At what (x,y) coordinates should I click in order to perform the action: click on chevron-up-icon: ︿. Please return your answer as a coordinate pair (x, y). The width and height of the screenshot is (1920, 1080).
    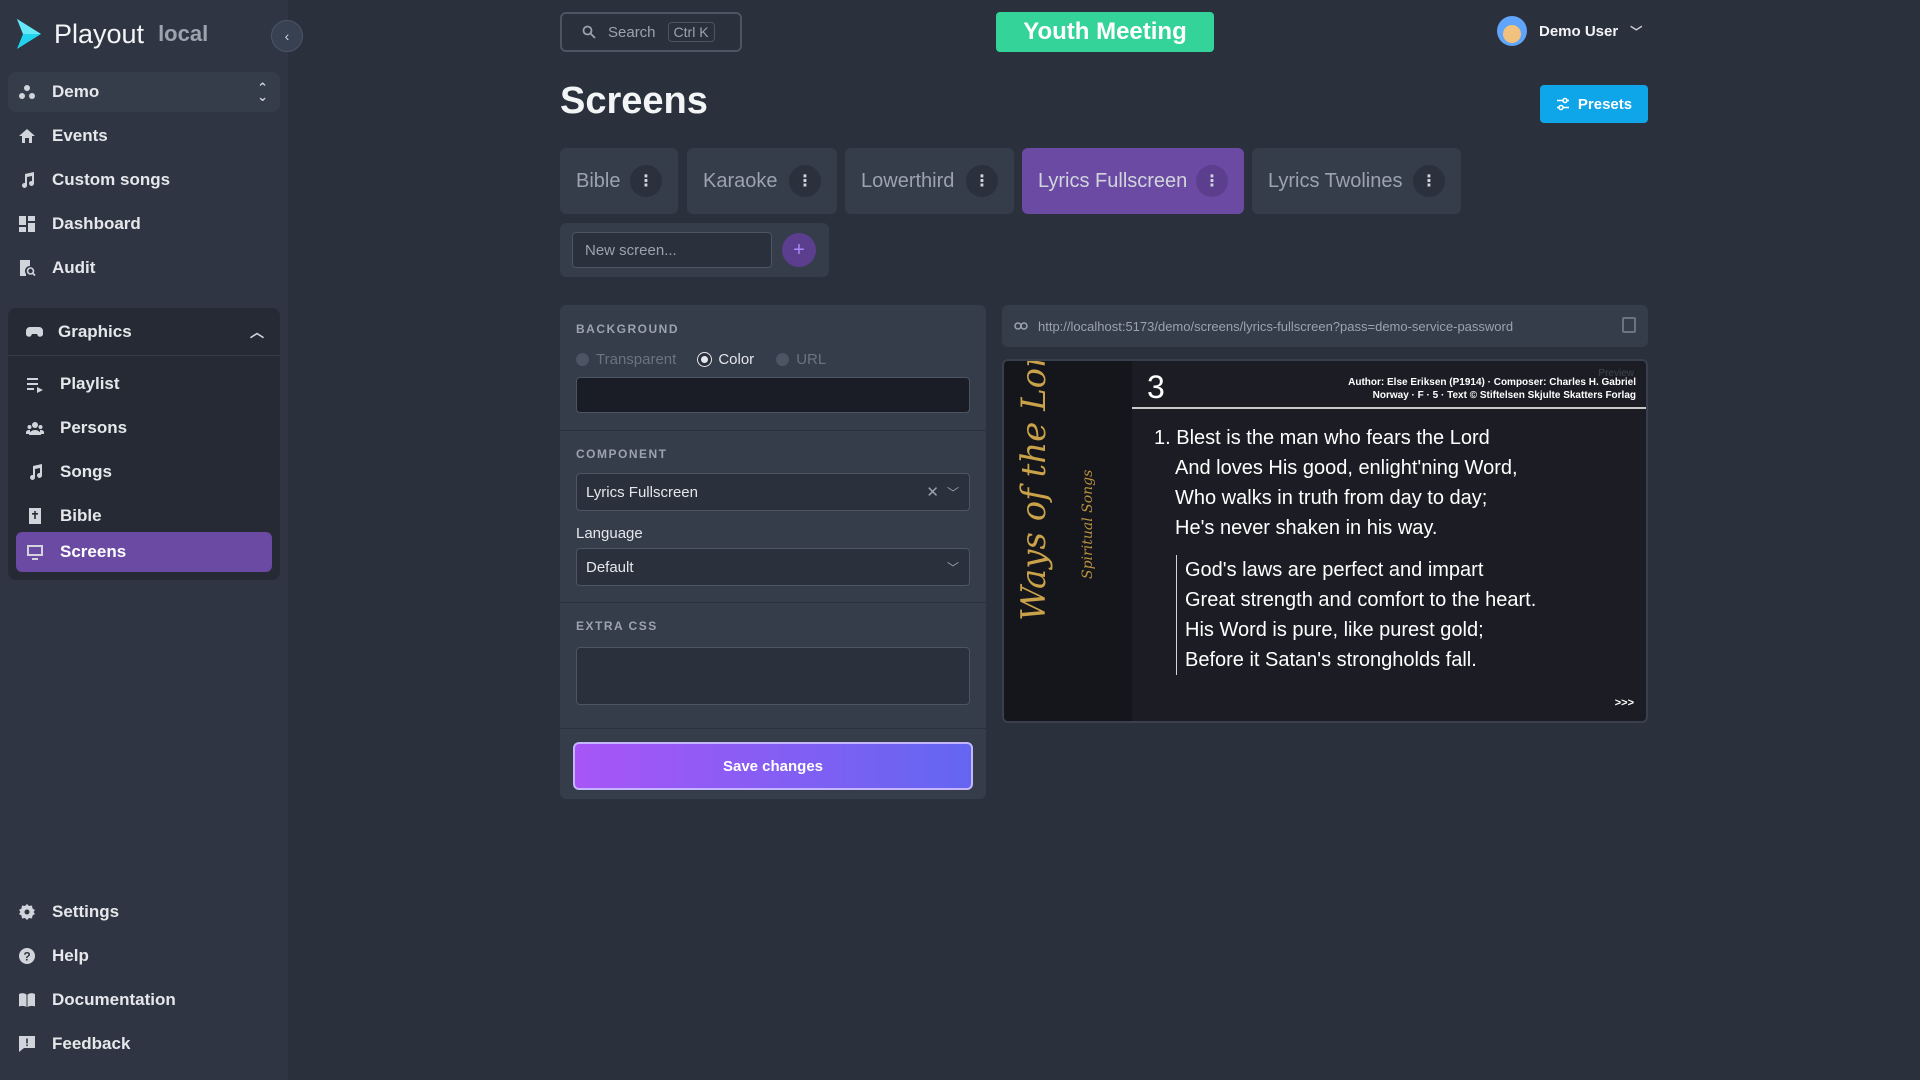
    Looking at the image, I should click on (257, 332).